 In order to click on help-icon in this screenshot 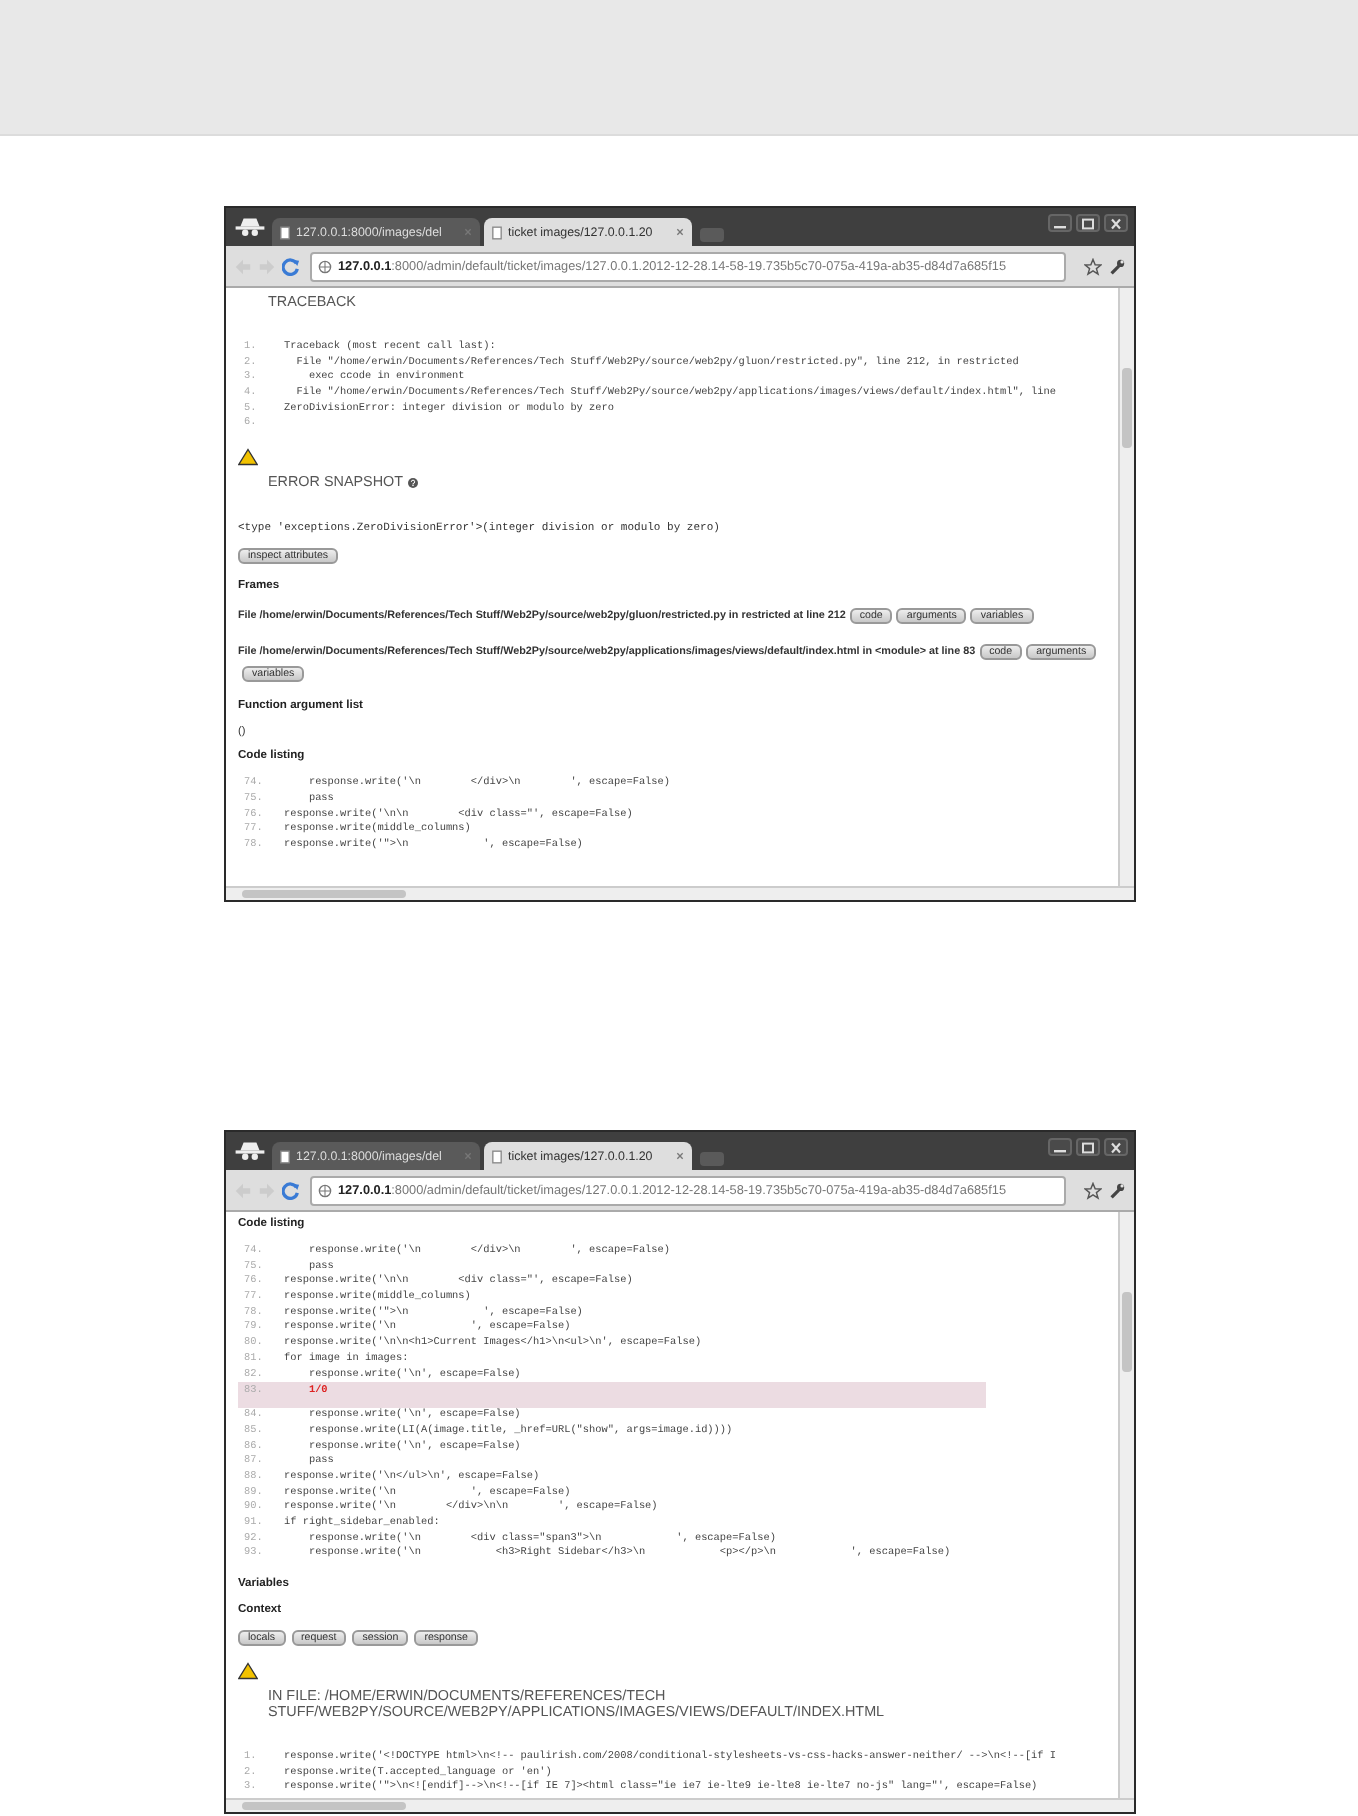, I will do `click(412, 482)`.